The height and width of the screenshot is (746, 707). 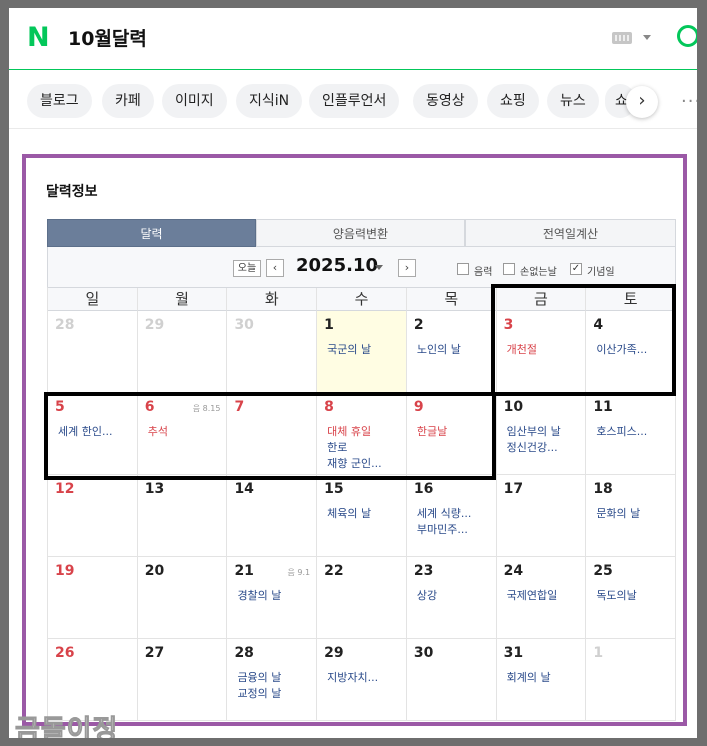 What do you see at coordinates (573, 101) in the screenshot?
I see `tab-news: 뉴스` at bounding box center [573, 101].